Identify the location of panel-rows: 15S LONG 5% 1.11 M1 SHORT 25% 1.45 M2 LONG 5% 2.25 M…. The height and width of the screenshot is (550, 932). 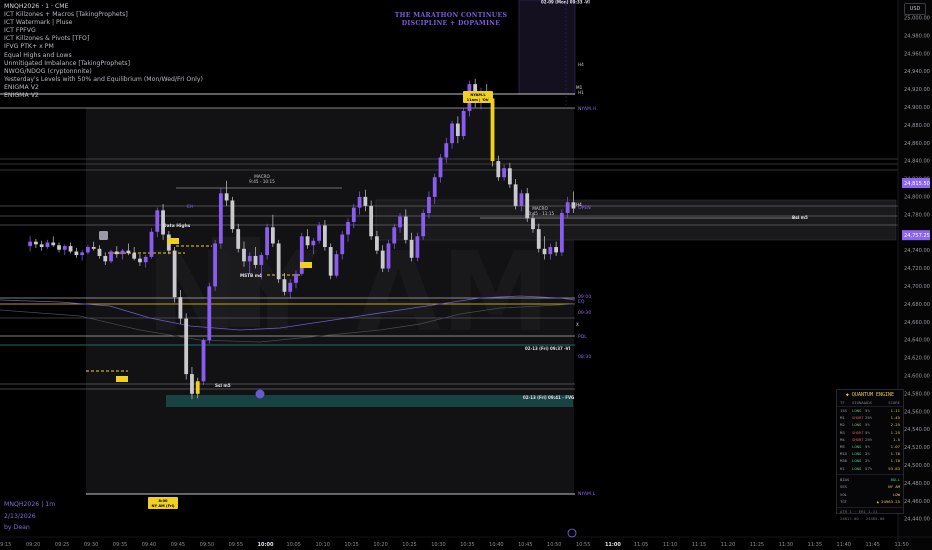
(870, 439).